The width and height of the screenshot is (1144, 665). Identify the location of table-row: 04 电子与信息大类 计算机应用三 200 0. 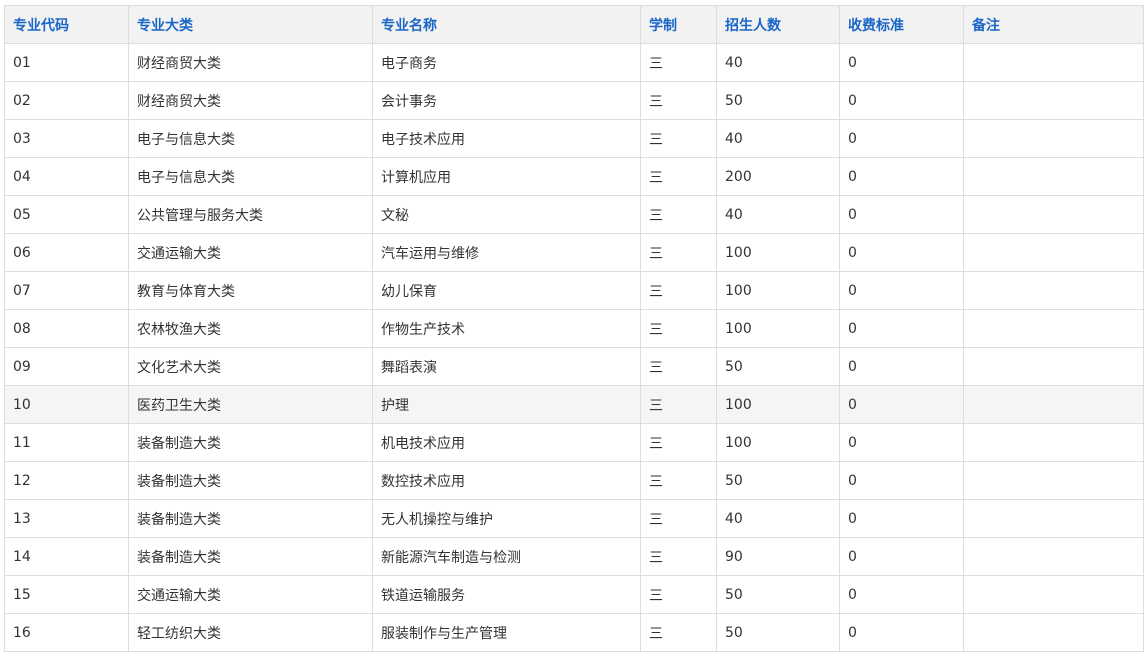
(574, 176).